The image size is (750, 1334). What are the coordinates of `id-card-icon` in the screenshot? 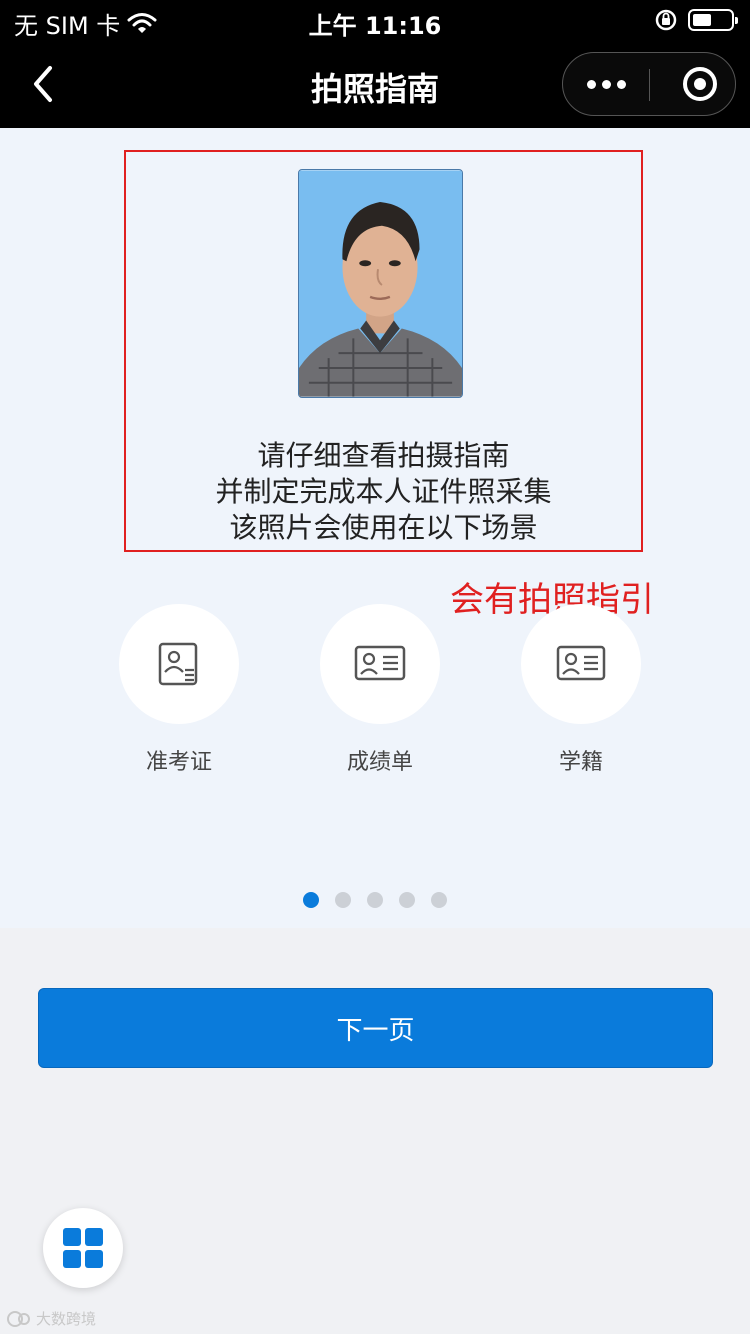 It's located at (178, 664).